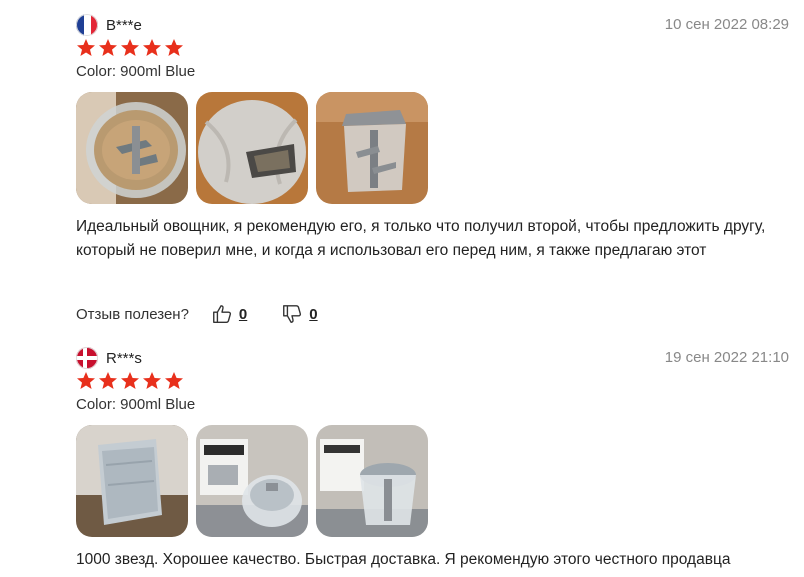 The width and height of the screenshot is (804, 577). I want to click on chopper-assembled-photo, so click(372, 481).